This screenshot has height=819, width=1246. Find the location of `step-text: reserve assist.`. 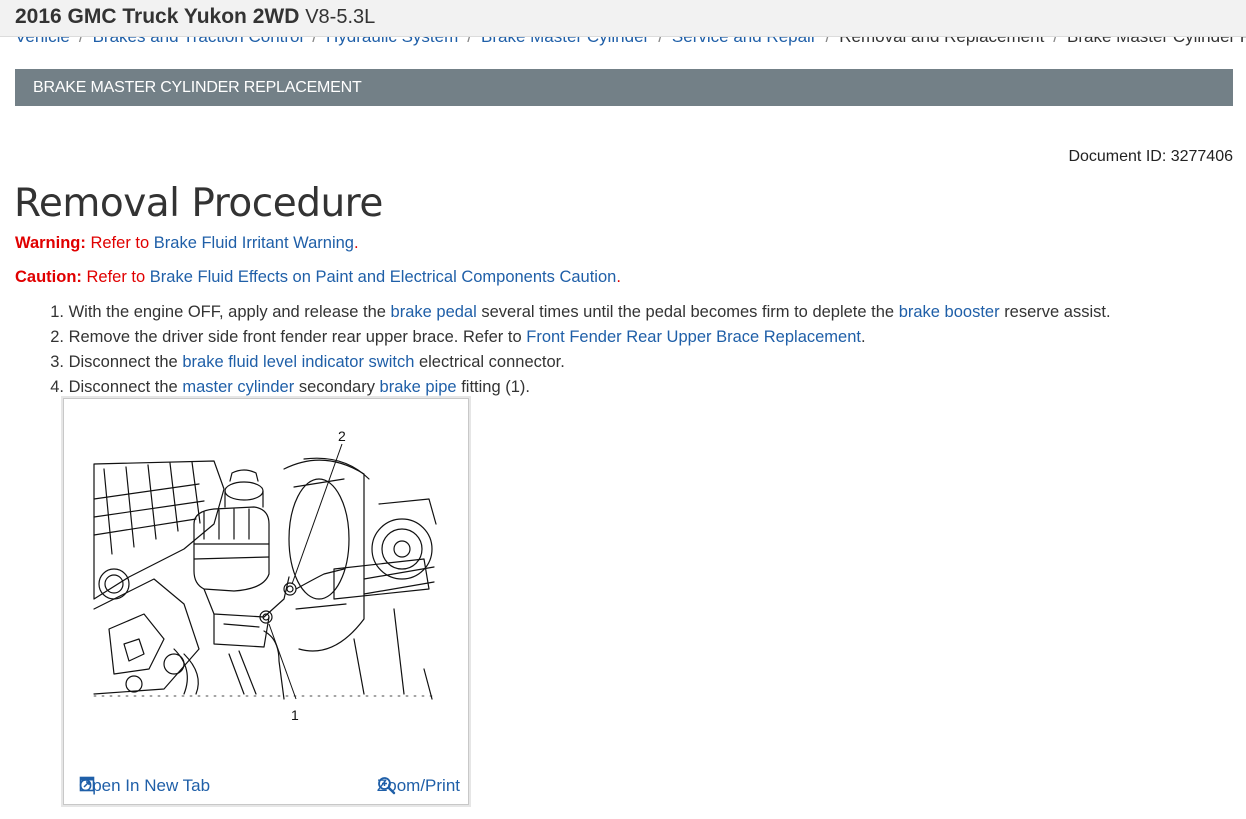

step-text: reserve assist. is located at coordinates (1057, 312).